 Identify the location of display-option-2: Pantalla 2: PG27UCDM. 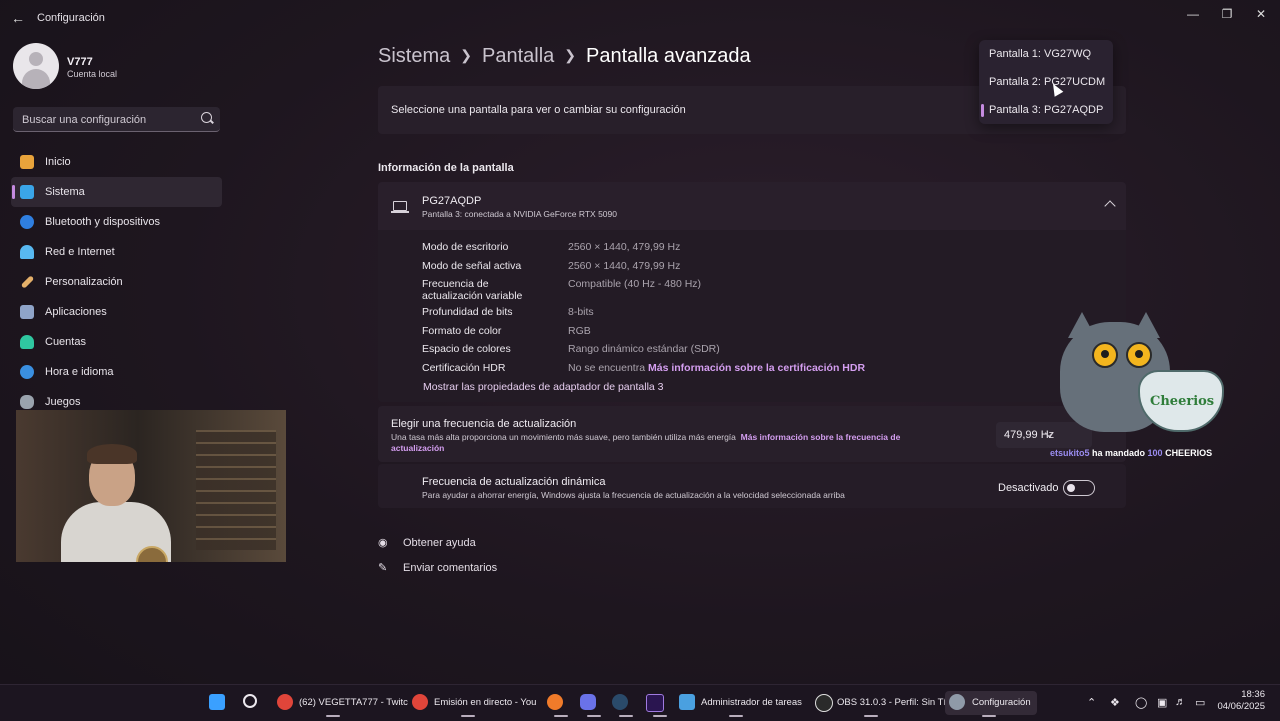
(1046, 82).